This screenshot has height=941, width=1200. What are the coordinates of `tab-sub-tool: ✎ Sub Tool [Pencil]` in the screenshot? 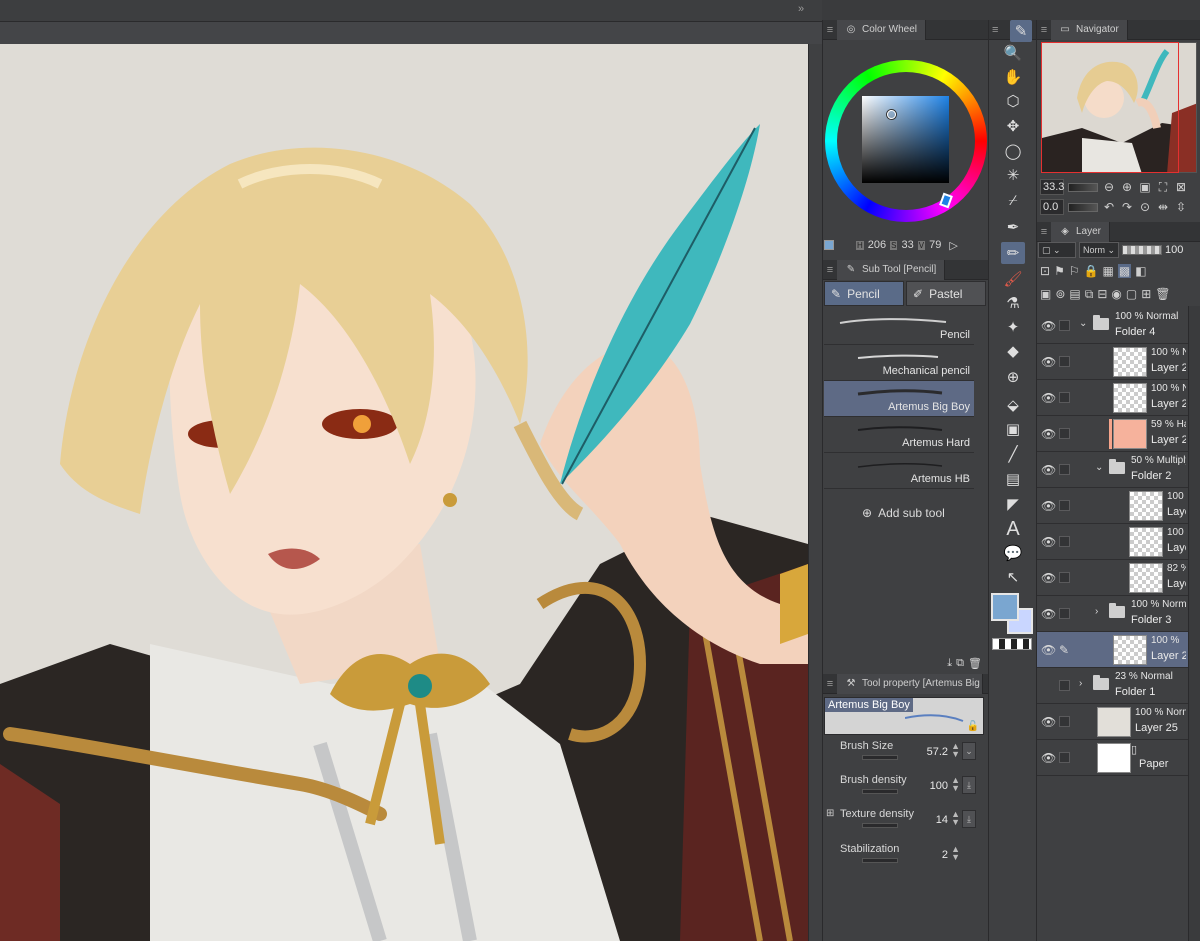 It's located at (891, 269).